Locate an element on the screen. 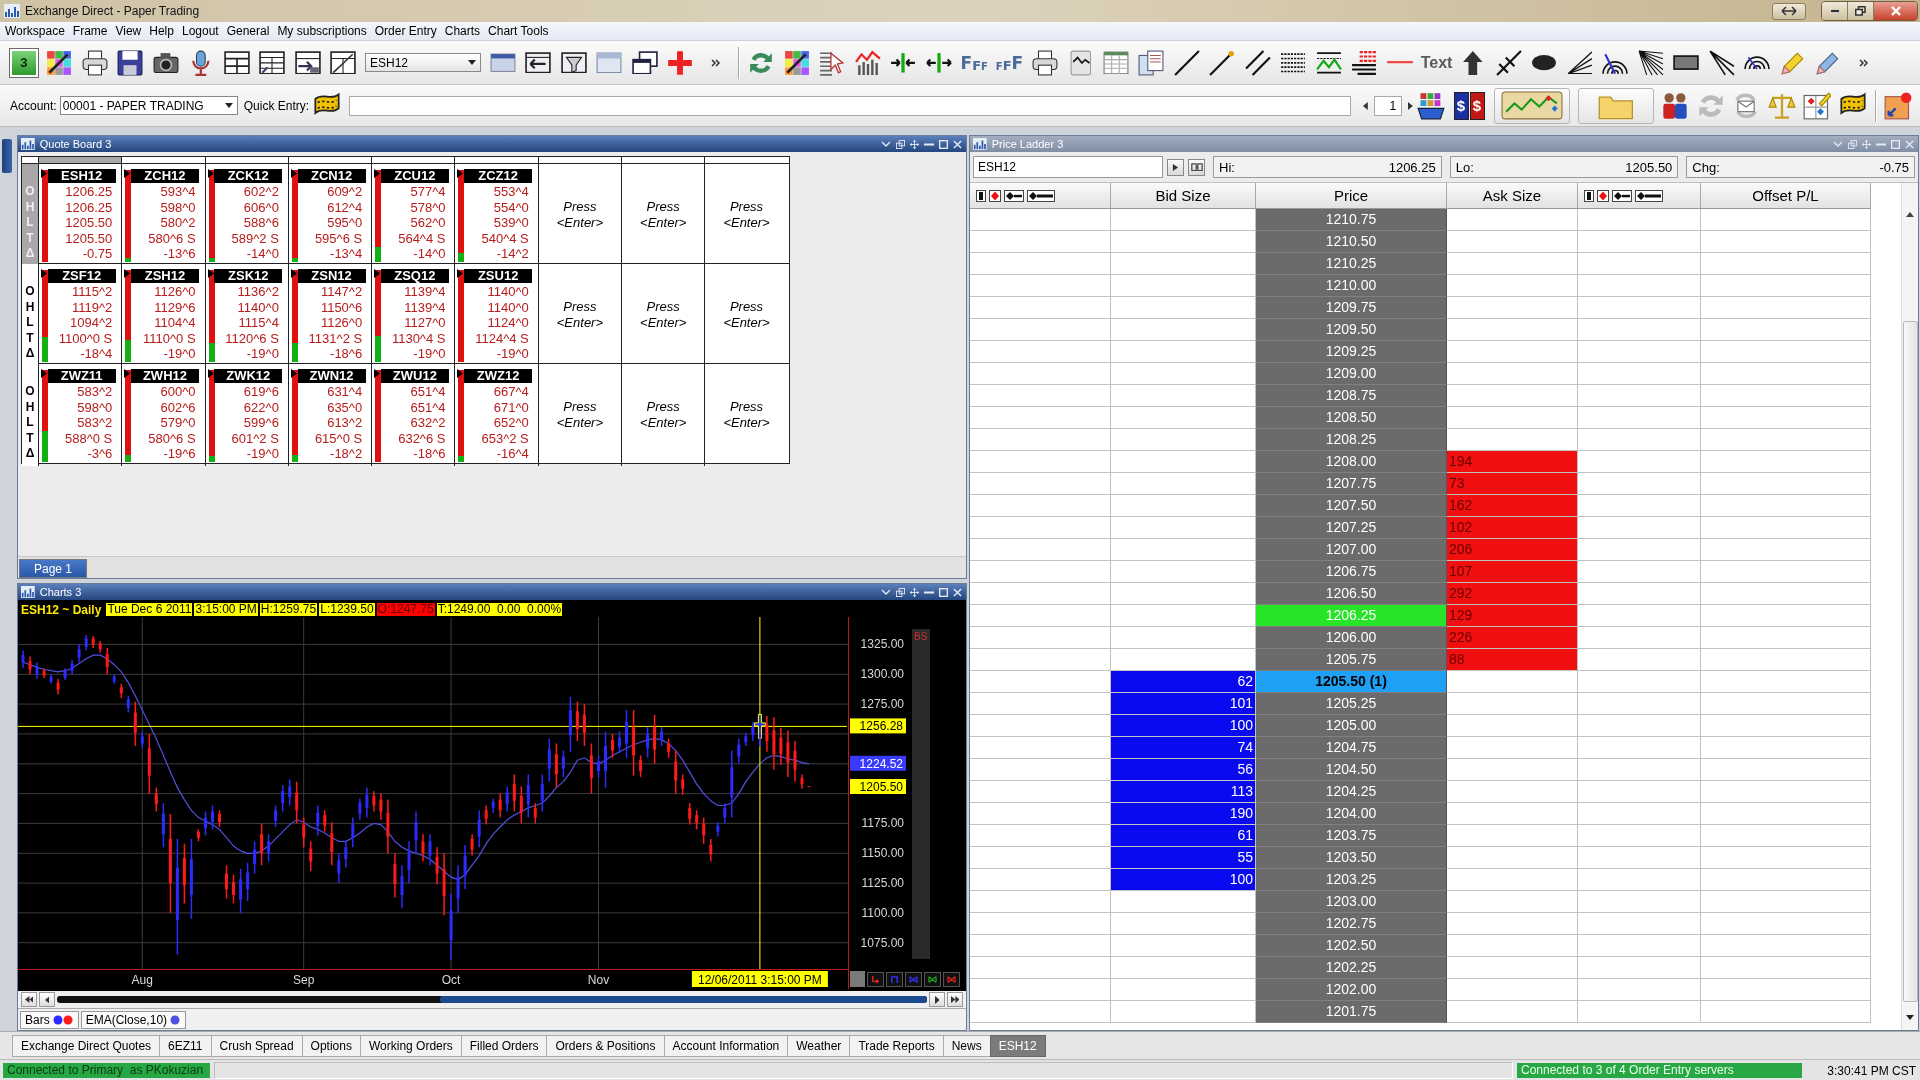  side-panel-tab is located at coordinates (7, 156).